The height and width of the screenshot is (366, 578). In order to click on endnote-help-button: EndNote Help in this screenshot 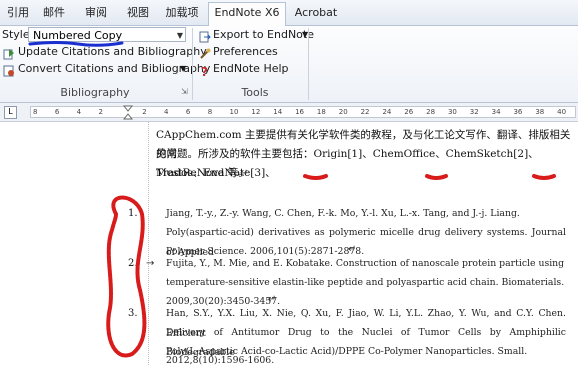, I will do `click(251, 68)`.